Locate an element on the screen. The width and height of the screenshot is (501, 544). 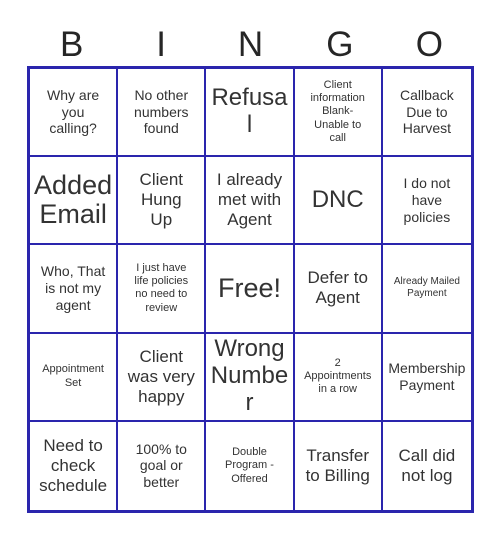
bingo-cell-label: Free! is located at coordinates (249, 287).